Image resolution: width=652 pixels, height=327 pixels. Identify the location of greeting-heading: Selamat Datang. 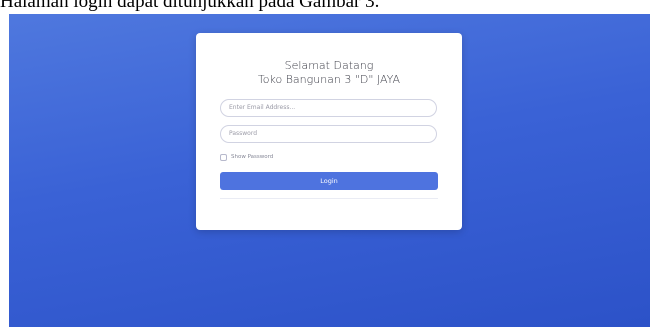
(329, 65).